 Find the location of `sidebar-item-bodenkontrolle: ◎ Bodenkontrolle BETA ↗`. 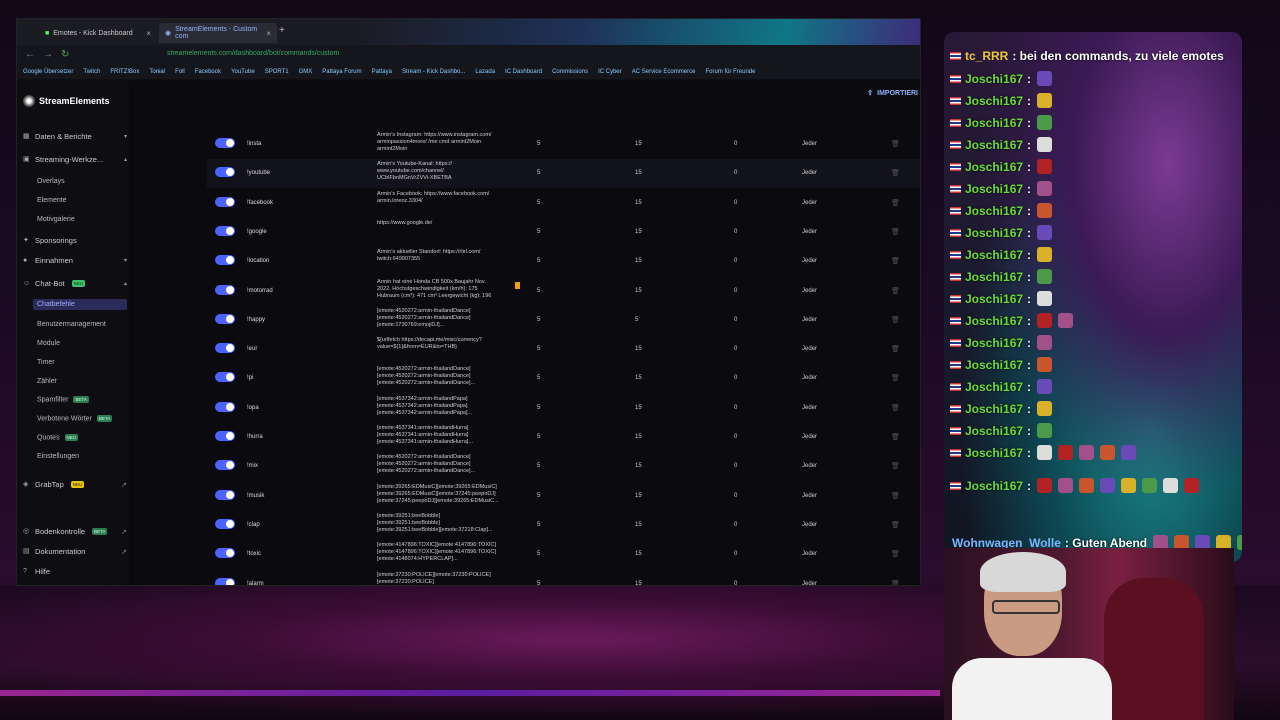

sidebar-item-bodenkontrolle: ◎ Bodenkontrolle BETA ↗ is located at coordinates (75, 531).